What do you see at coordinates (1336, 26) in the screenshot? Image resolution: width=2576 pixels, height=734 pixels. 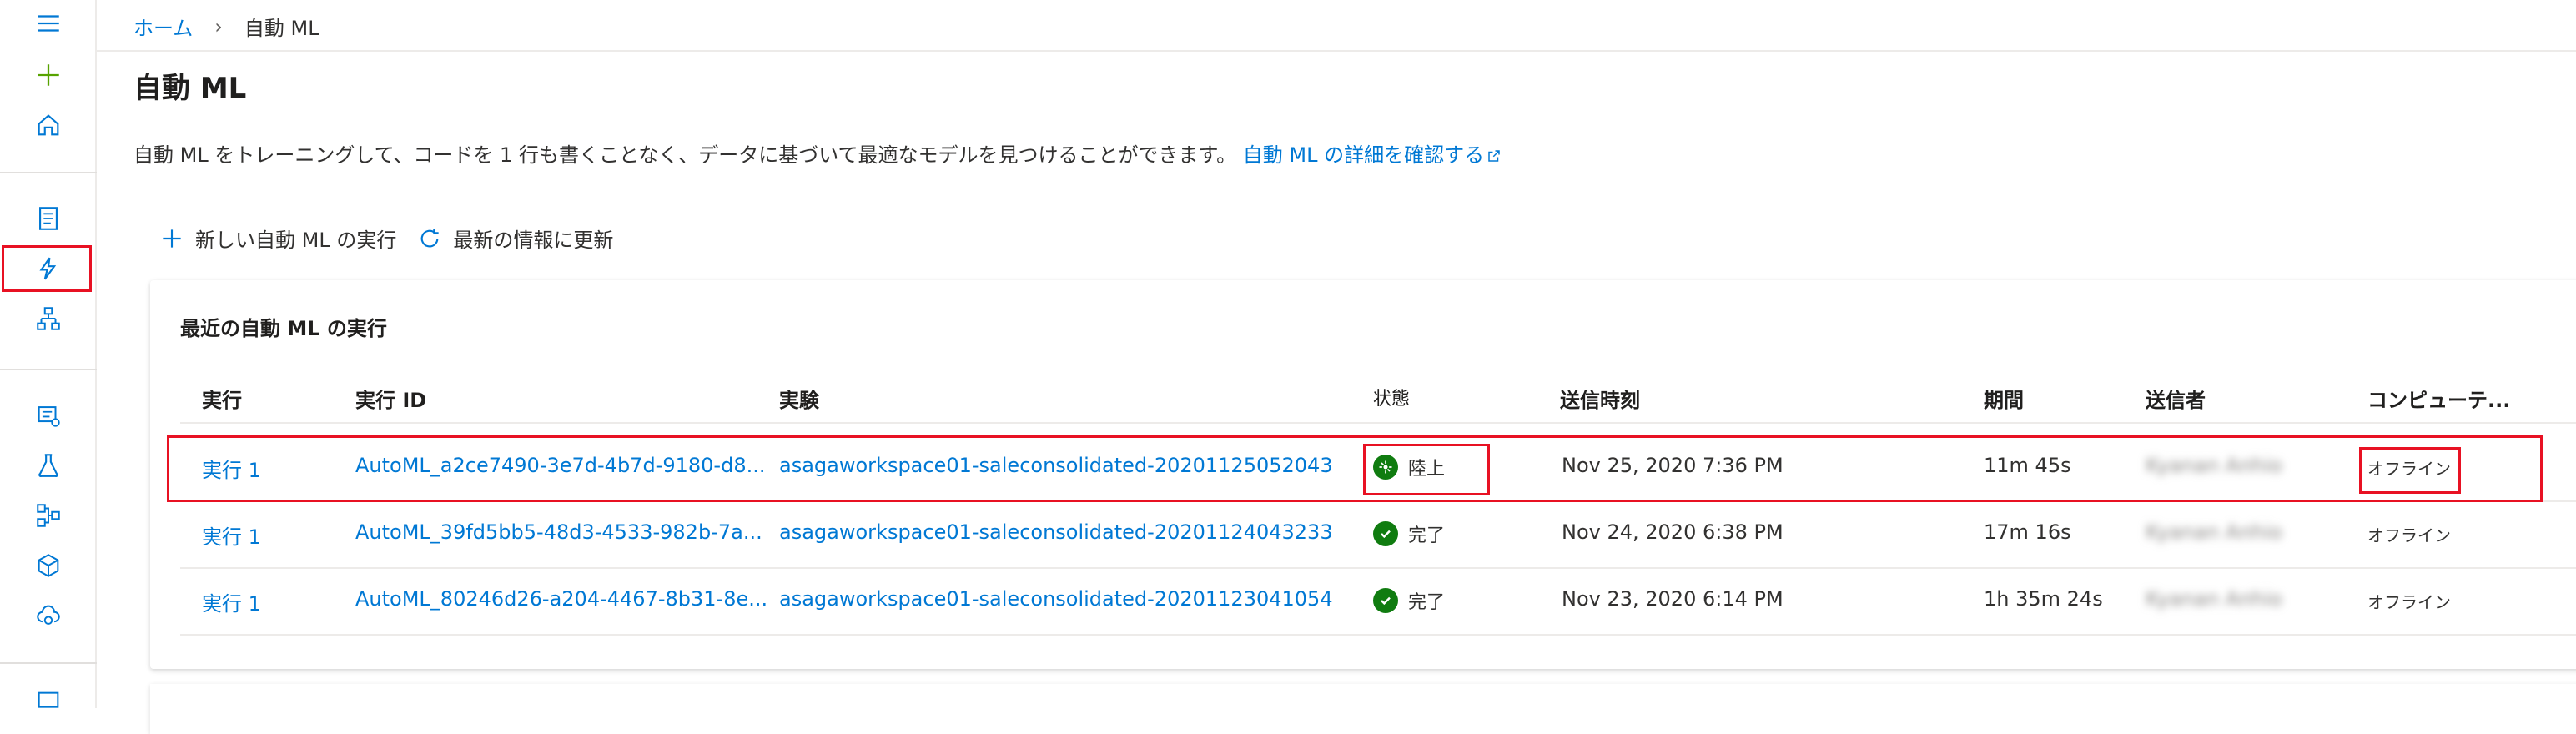 I see `header-bar: ホーム › 自動 ML` at bounding box center [1336, 26].